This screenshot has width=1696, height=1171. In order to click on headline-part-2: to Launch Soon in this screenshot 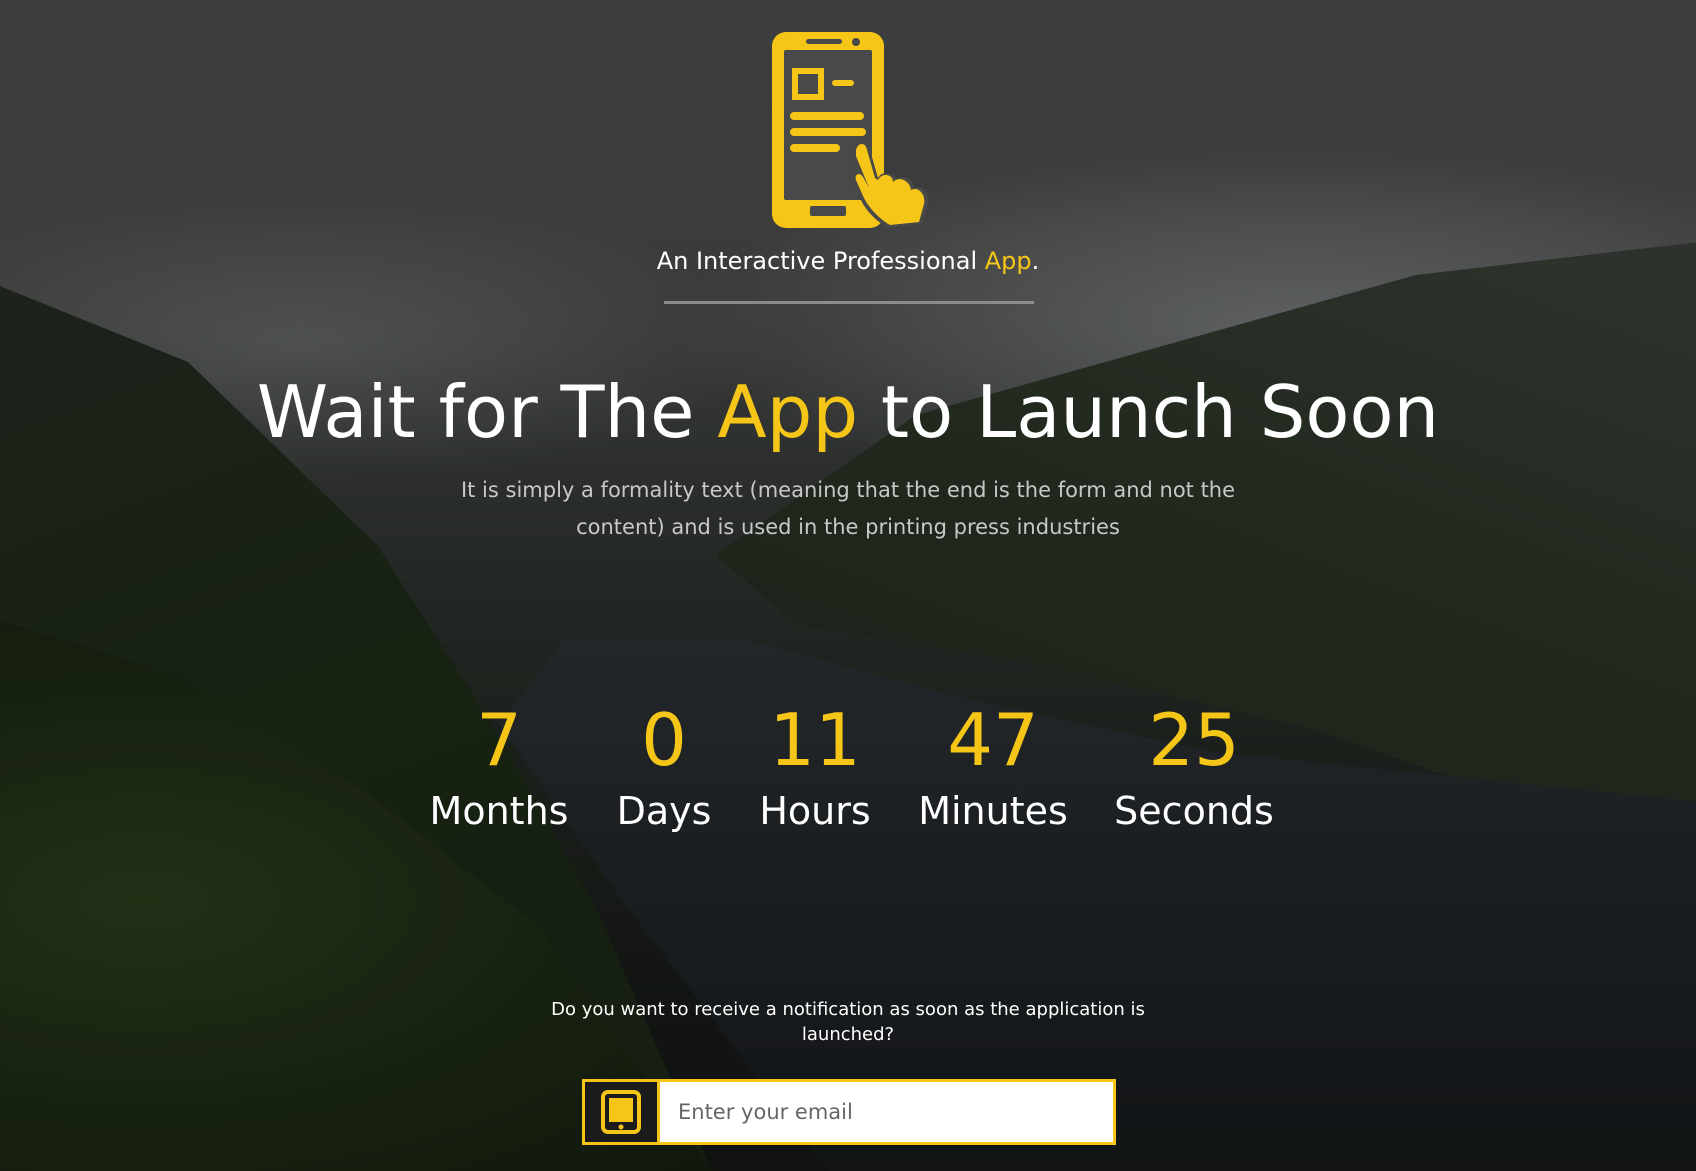, I will do `click(1149, 412)`.